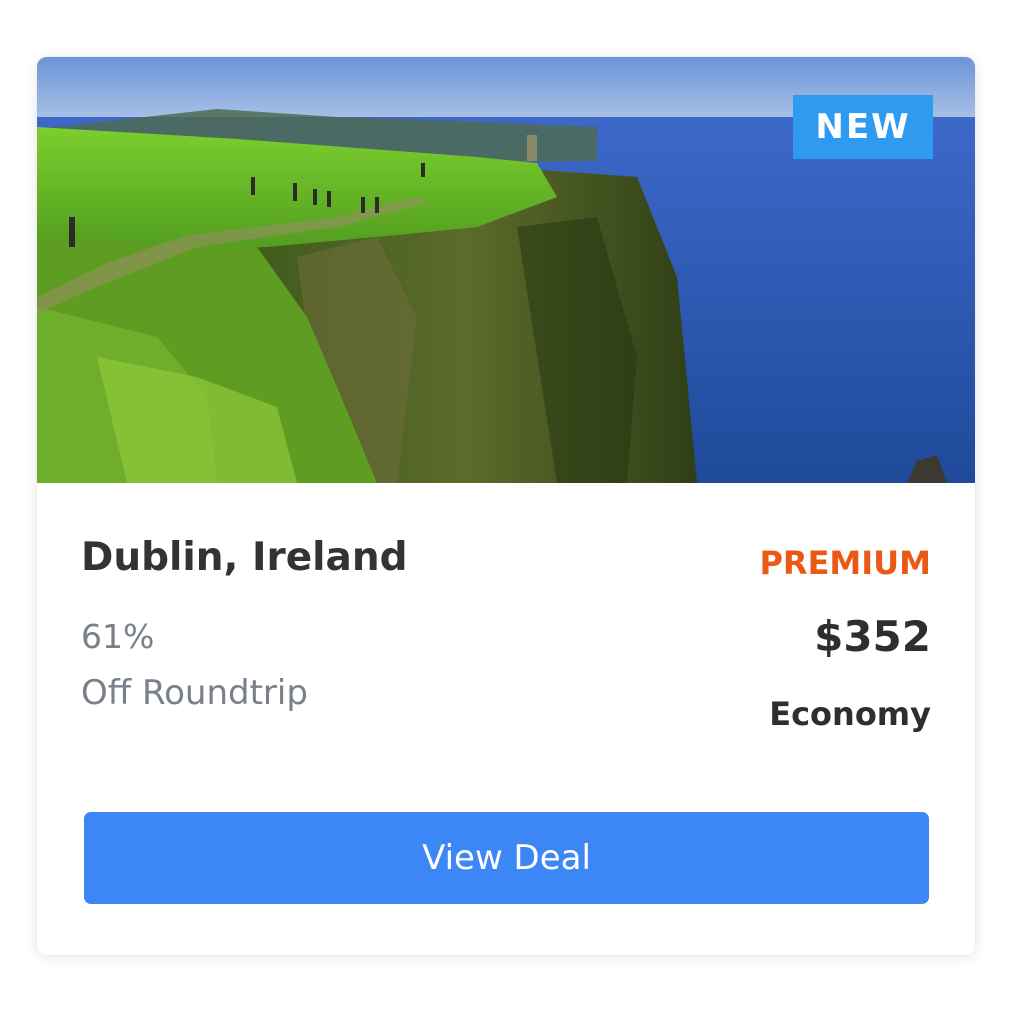  I want to click on cabin-class: Economy, so click(850, 714).